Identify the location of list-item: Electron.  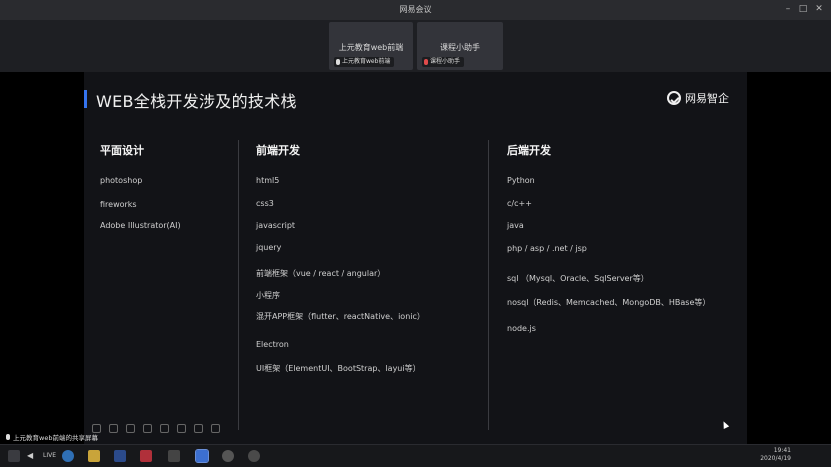
(272, 344).